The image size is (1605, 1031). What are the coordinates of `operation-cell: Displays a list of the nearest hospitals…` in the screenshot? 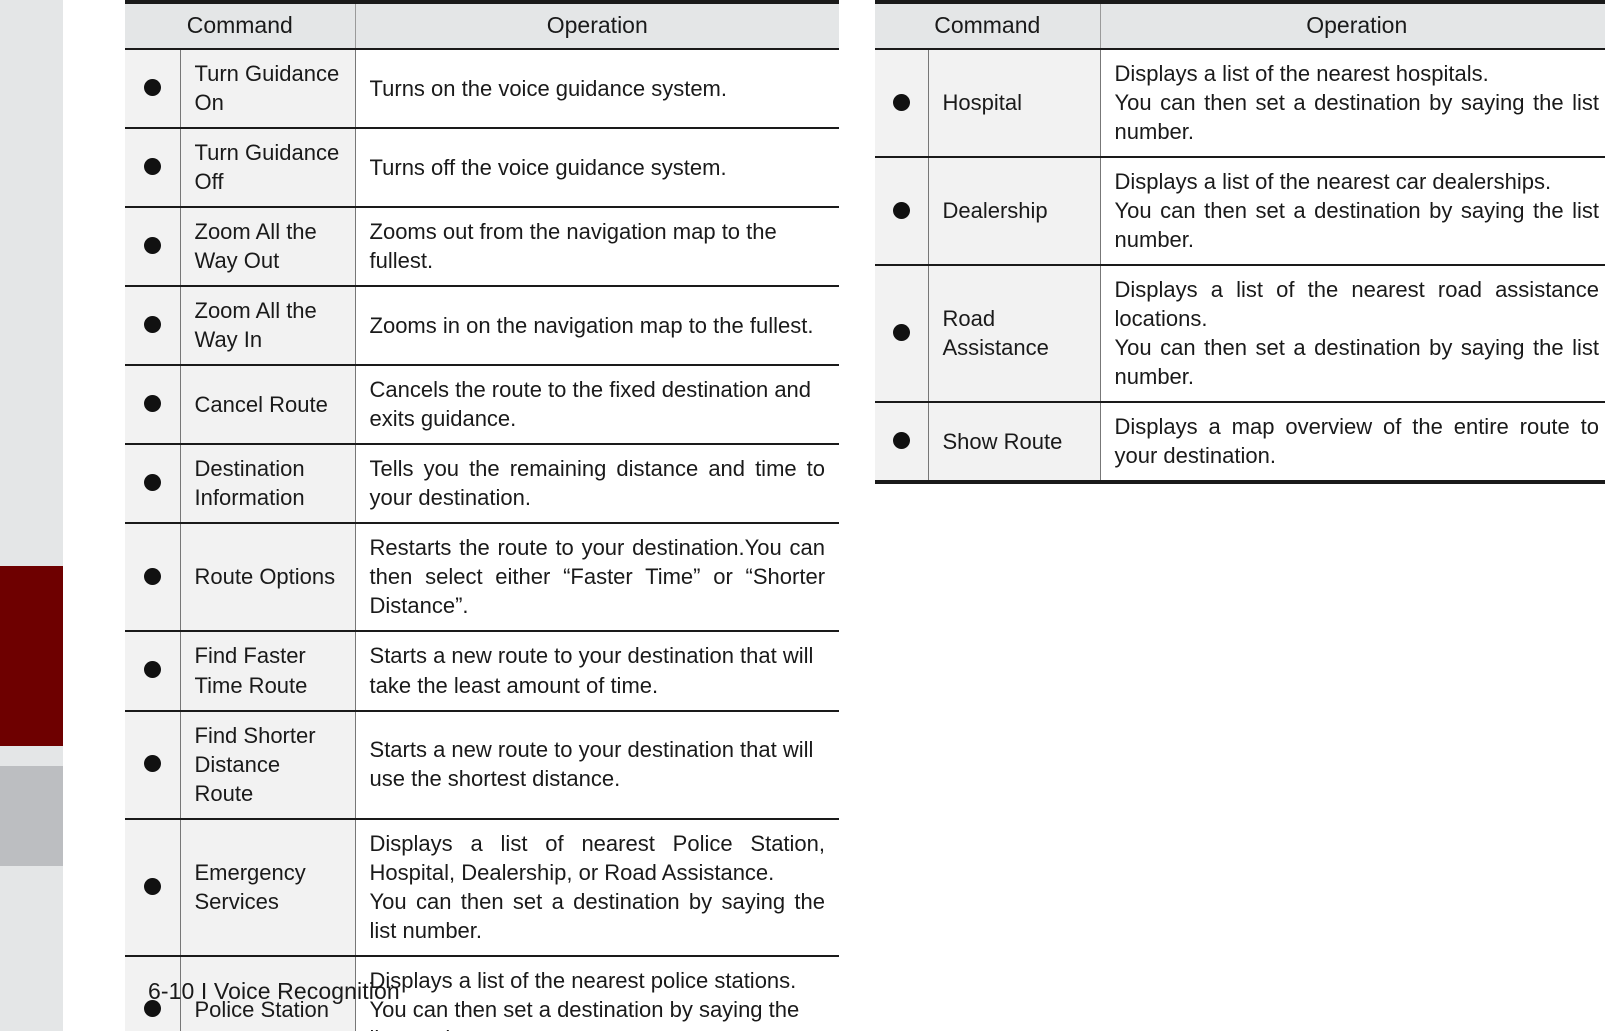 It's located at (1352, 104).